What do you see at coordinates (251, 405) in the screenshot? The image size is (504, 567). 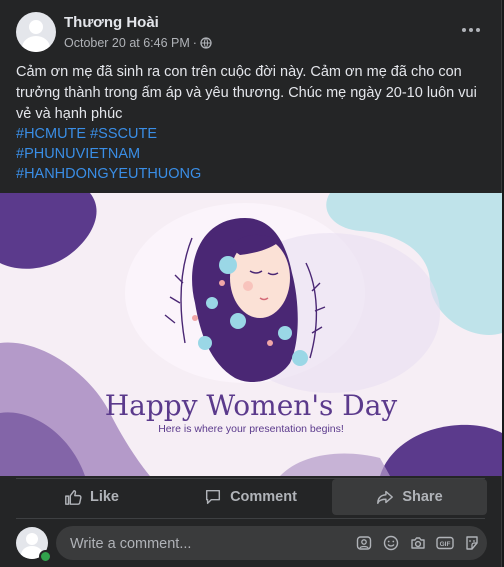 I see `image-title: Happy Women's Day` at bounding box center [251, 405].